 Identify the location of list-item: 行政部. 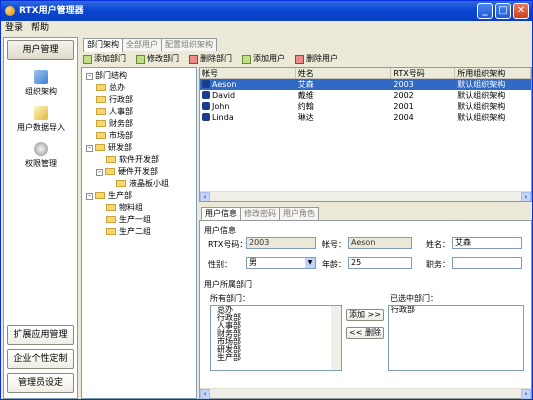
(456, 310).